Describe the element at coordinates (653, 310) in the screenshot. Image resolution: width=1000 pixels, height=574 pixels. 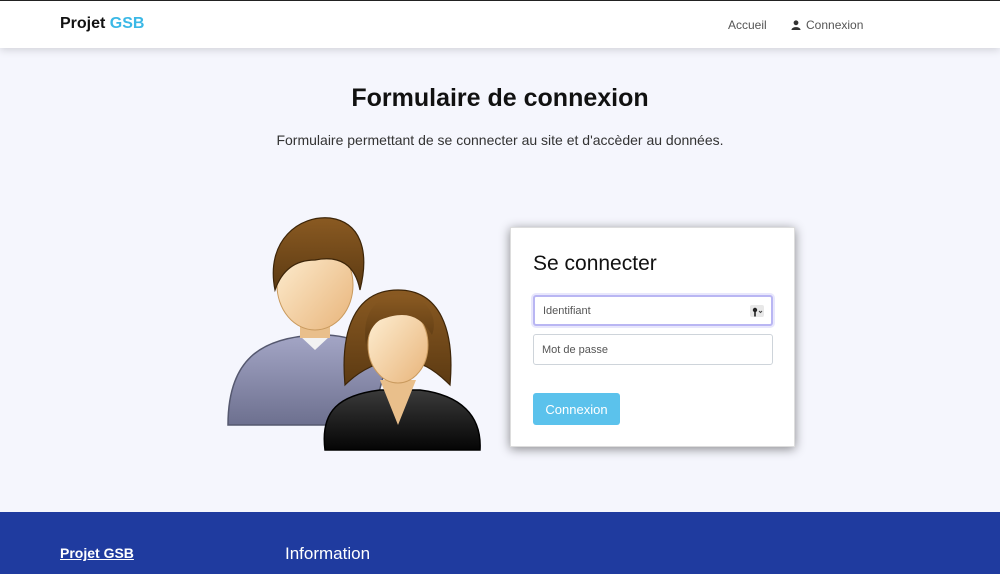
I see `username-input` at that location.